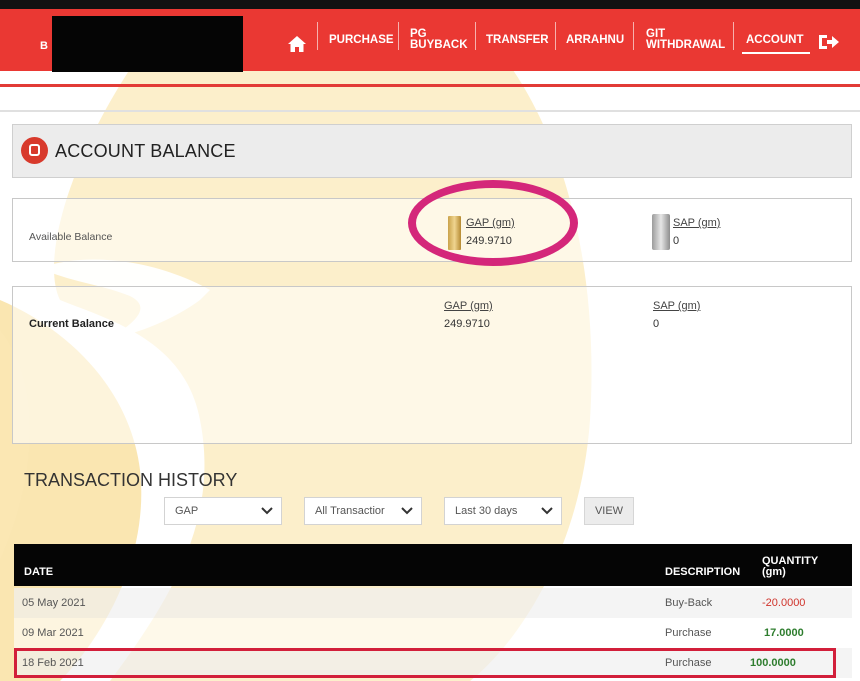 The width and height of the screenshot is (860, 681). Describe the element at coordinates (54, 603) in the screenshot. I see `row-date: 05 May 2021` at that location.